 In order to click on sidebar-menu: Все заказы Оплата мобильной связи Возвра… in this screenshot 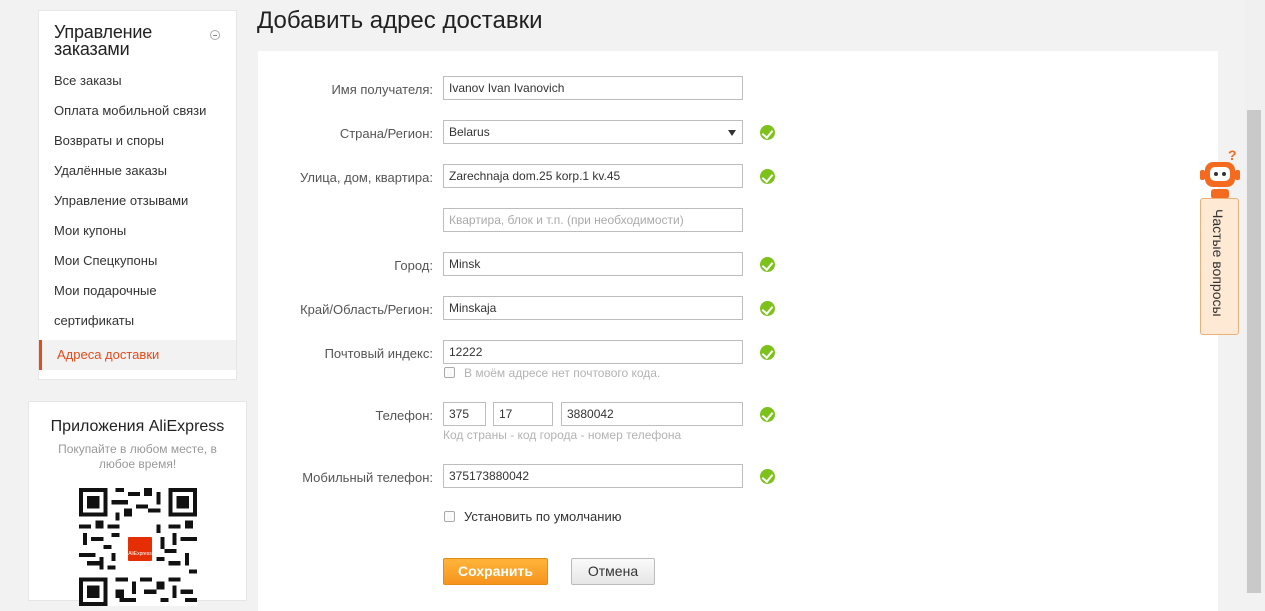, I will do `click(137, 218)`.